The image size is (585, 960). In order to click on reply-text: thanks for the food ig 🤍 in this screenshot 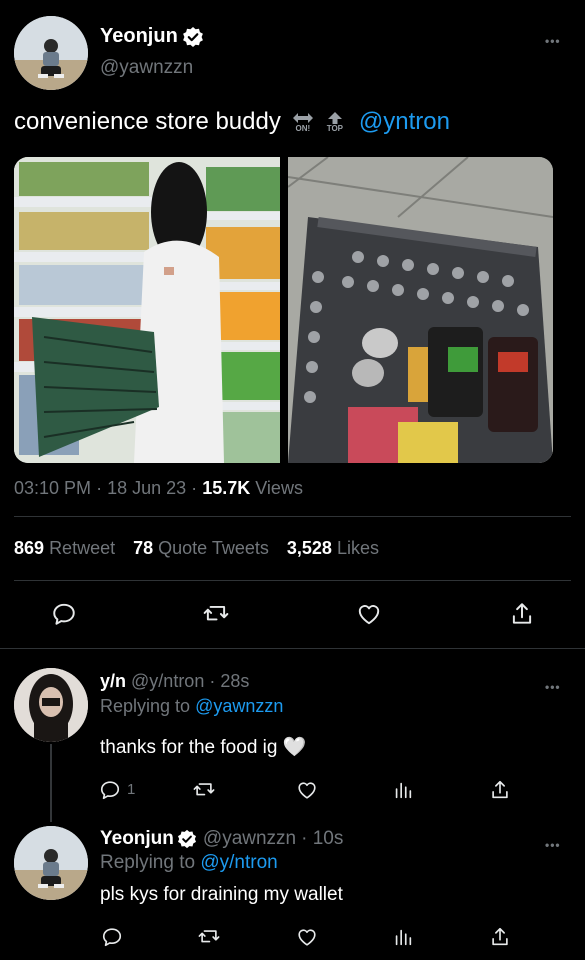, I will do `click(203, 747)`.